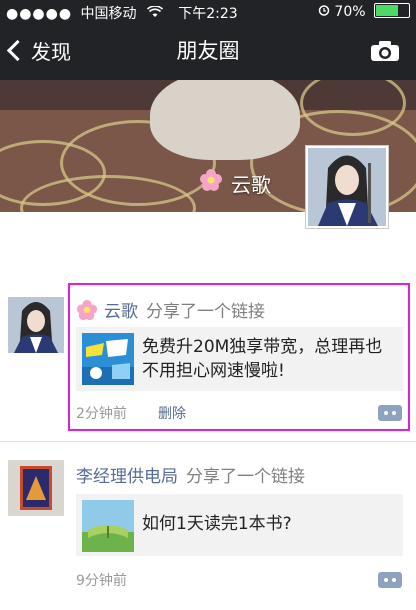 This screenshot has height=610, width=416. What do you see at coordinates (390, 580) in the screenshot?
I see `comment-icon` at bounding box center [390, 580].